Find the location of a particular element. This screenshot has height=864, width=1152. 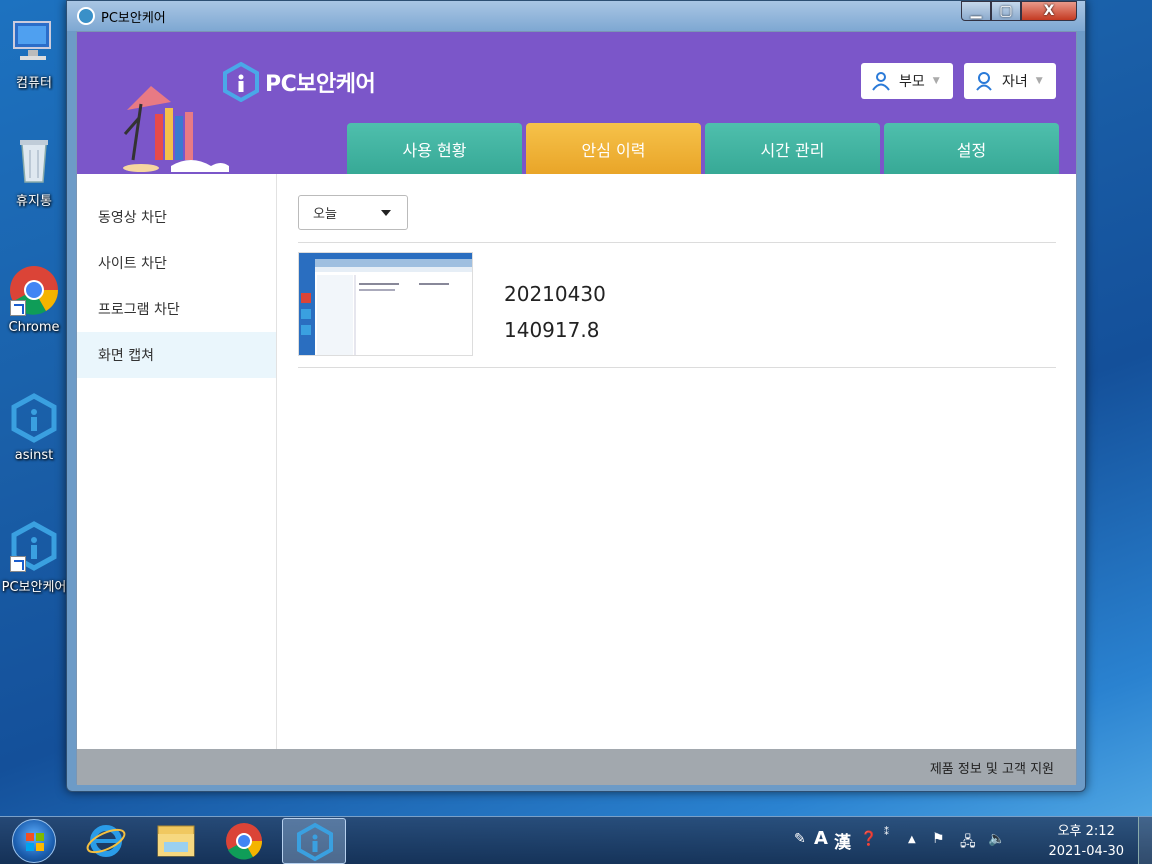

desktop-icon-label: 컴퓨터 is located at coordinates (34, 83).